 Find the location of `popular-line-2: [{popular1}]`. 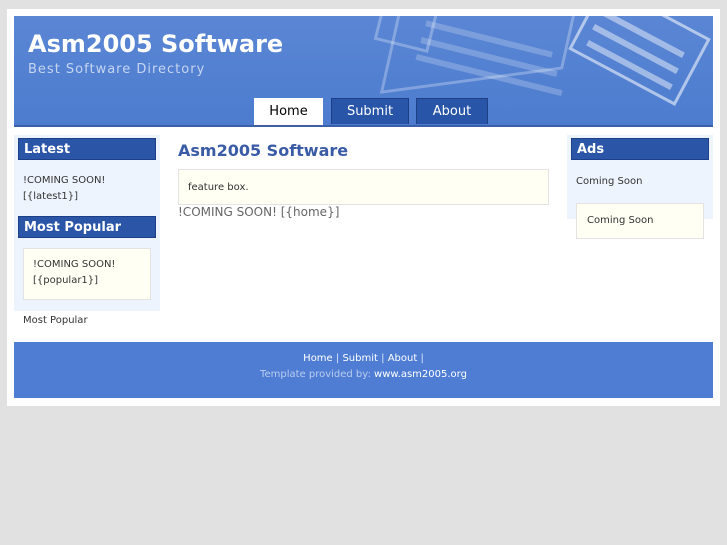

popular-line-2: [{popular1}] is located at coordinates (66, 280).